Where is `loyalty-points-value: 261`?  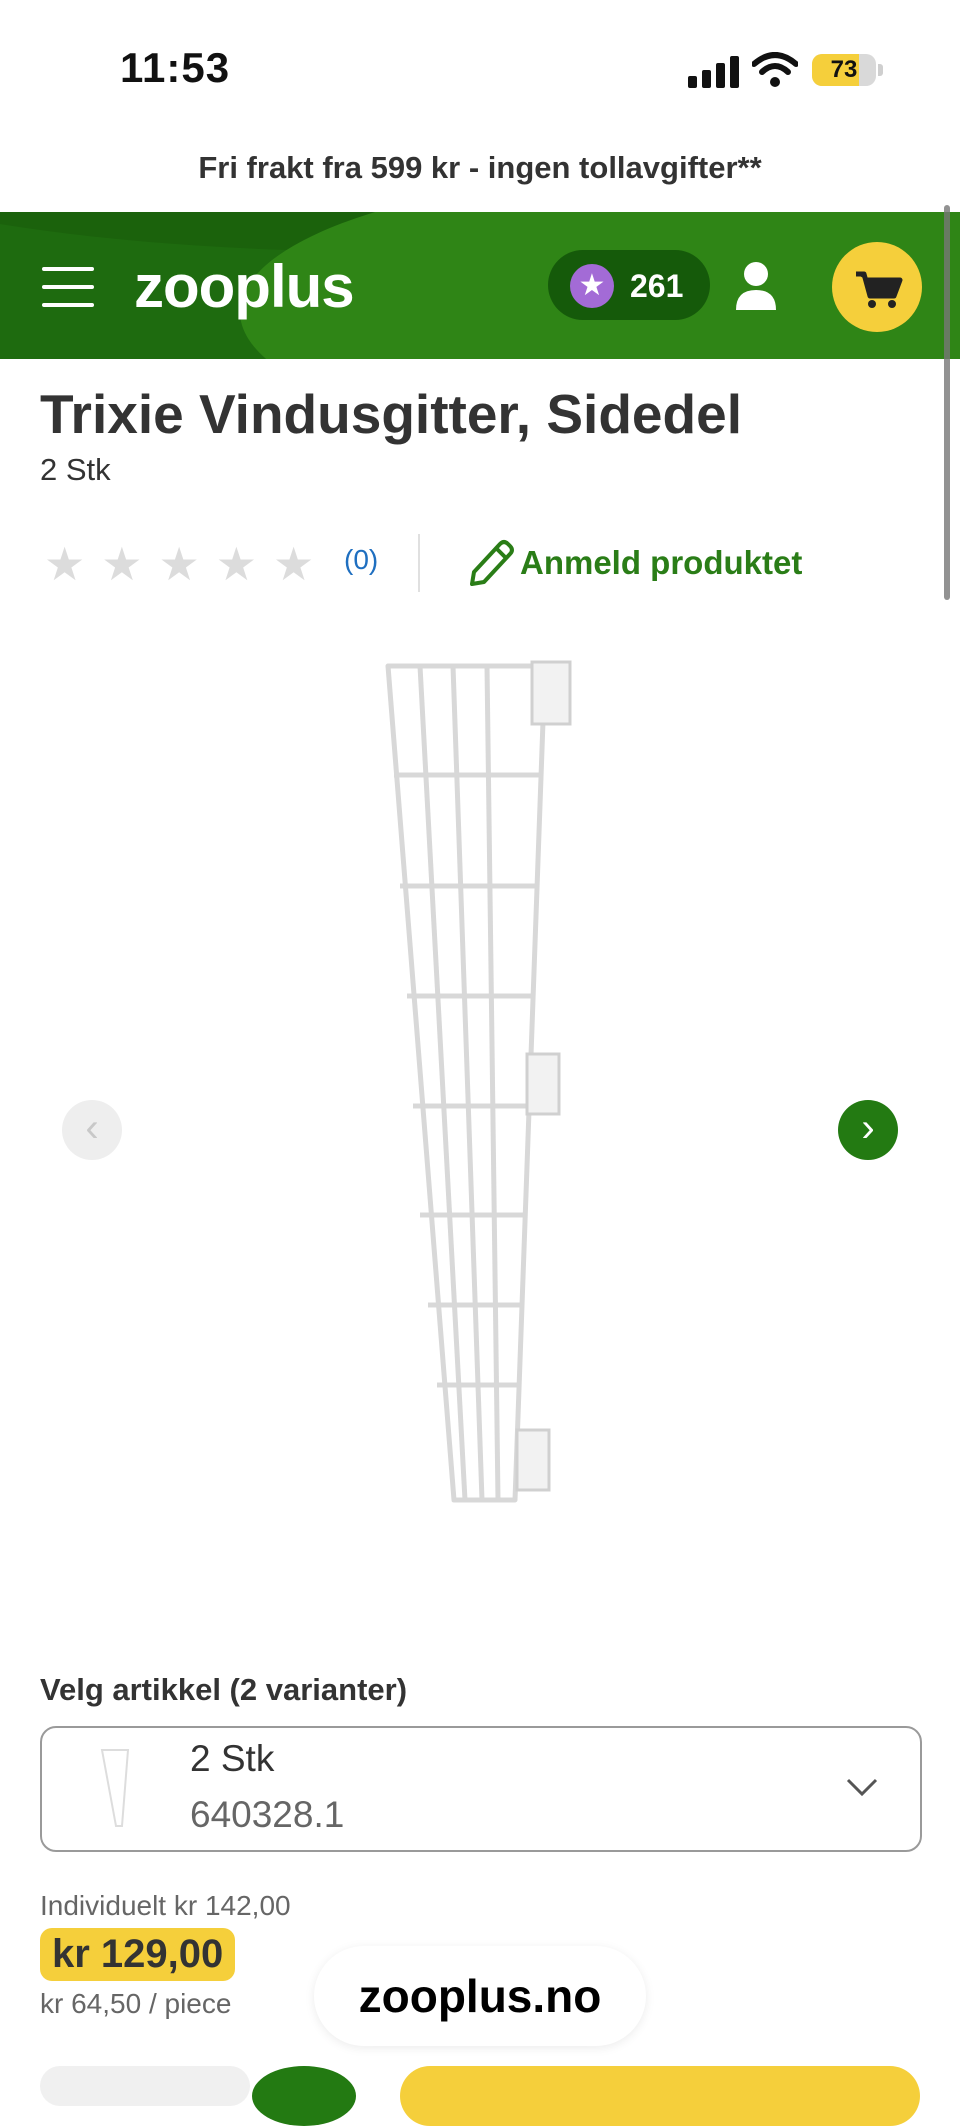 loyalty-points-value: 261 is located at coordinates (657, 286).